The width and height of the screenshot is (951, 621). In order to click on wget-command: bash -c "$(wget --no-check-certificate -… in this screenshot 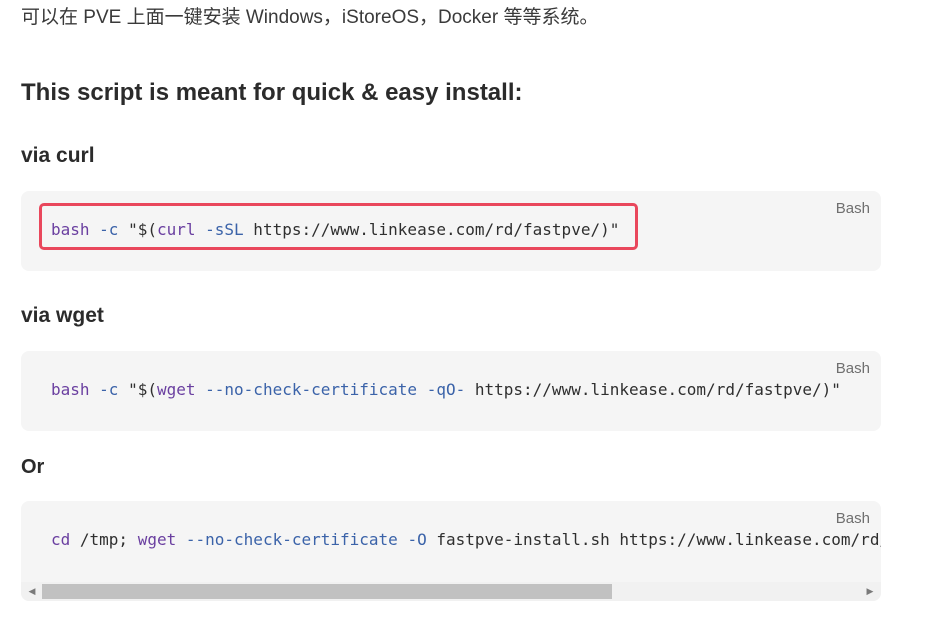, I will do `click(446, 390)`.